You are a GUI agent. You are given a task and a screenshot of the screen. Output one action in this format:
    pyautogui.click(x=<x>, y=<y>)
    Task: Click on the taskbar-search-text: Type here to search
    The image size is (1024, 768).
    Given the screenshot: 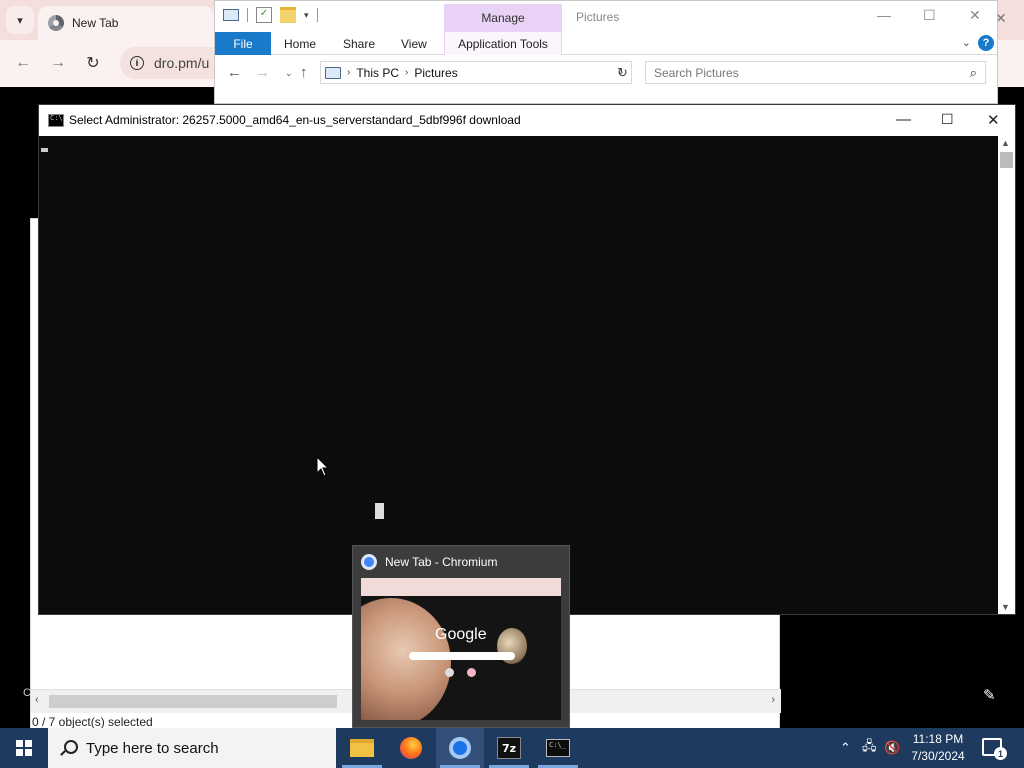 What is the action you would take?
    pyautogui.click(x=152, y=748)
    